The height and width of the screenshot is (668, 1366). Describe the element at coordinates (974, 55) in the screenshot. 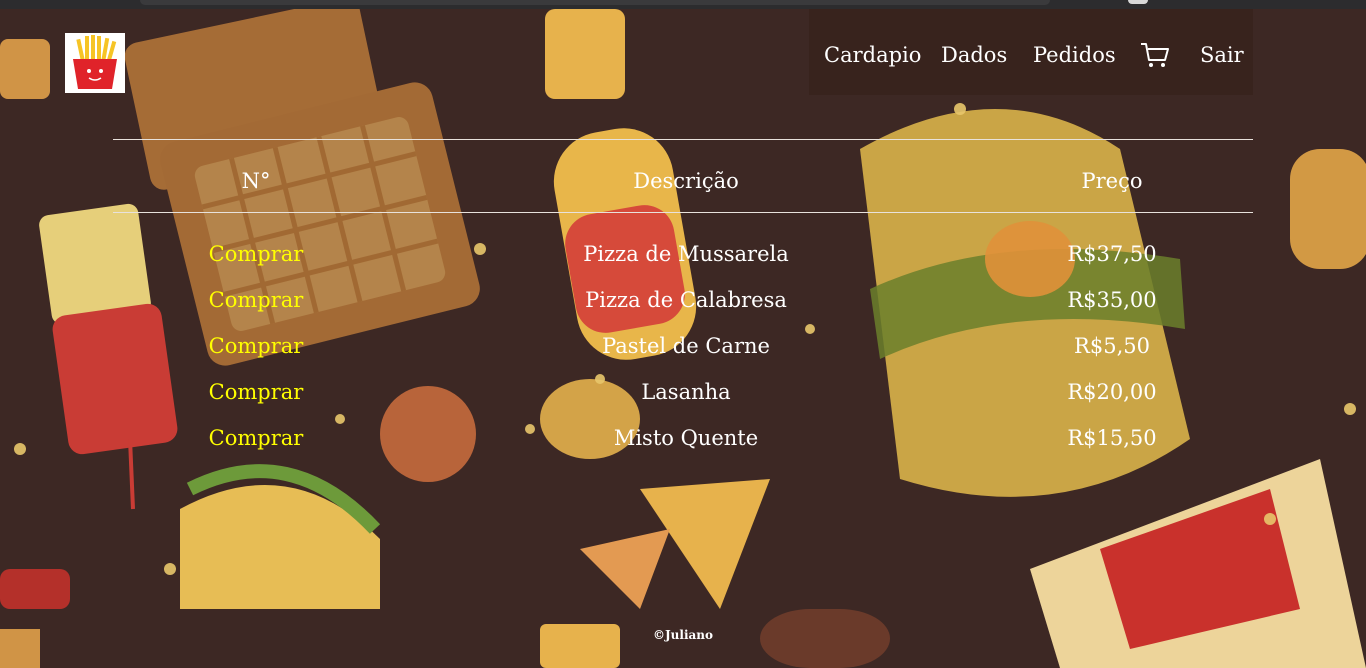

I see `nav-dados-link: Dados` at that location.